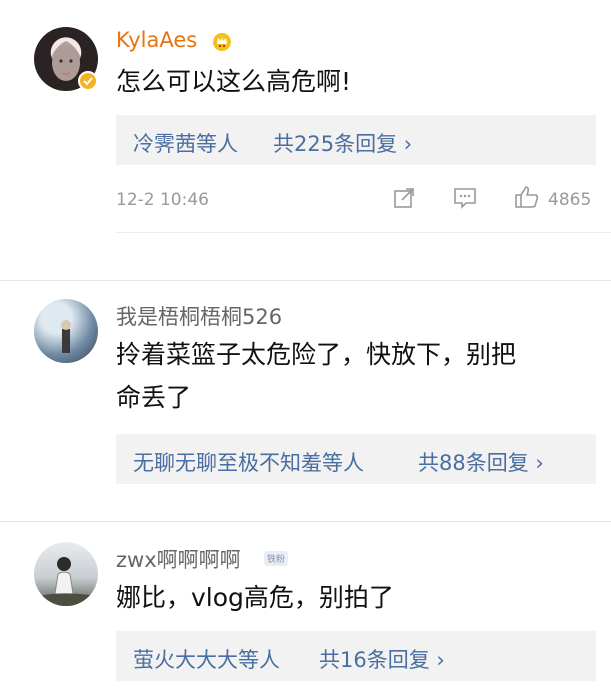 The height and width of the screenshot is (689, 611). What do you see at coordinates (248, 462) in the screenshot?
I see `reply-names: 无聊无聊至极不知羞等人` at bounding box center [248, 462].